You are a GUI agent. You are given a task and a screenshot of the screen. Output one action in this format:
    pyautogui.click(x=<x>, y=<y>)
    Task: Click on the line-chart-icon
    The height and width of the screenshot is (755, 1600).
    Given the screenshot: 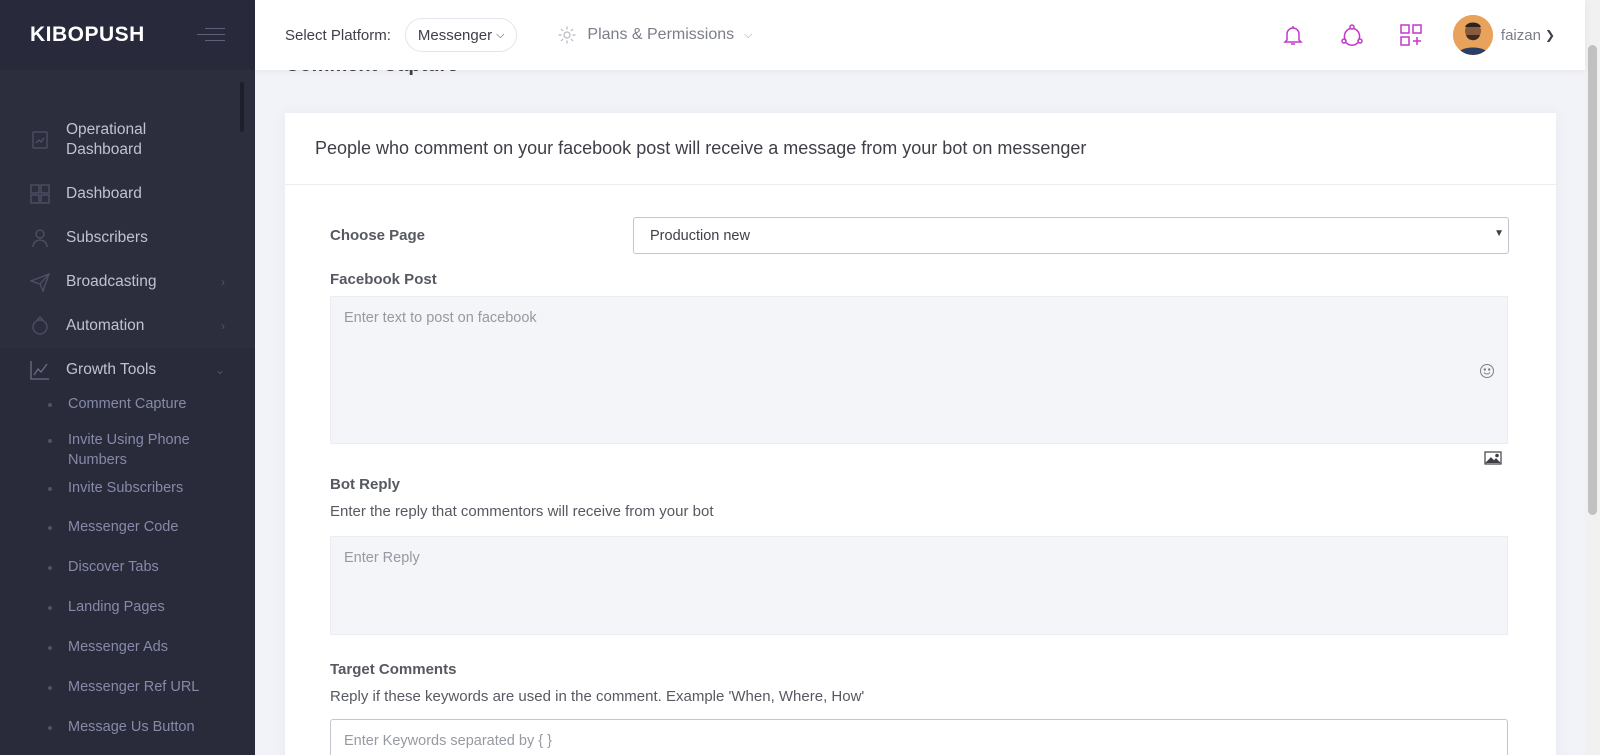 What is the action you would take?
    pyautogui.click(x=40, y=370)
    